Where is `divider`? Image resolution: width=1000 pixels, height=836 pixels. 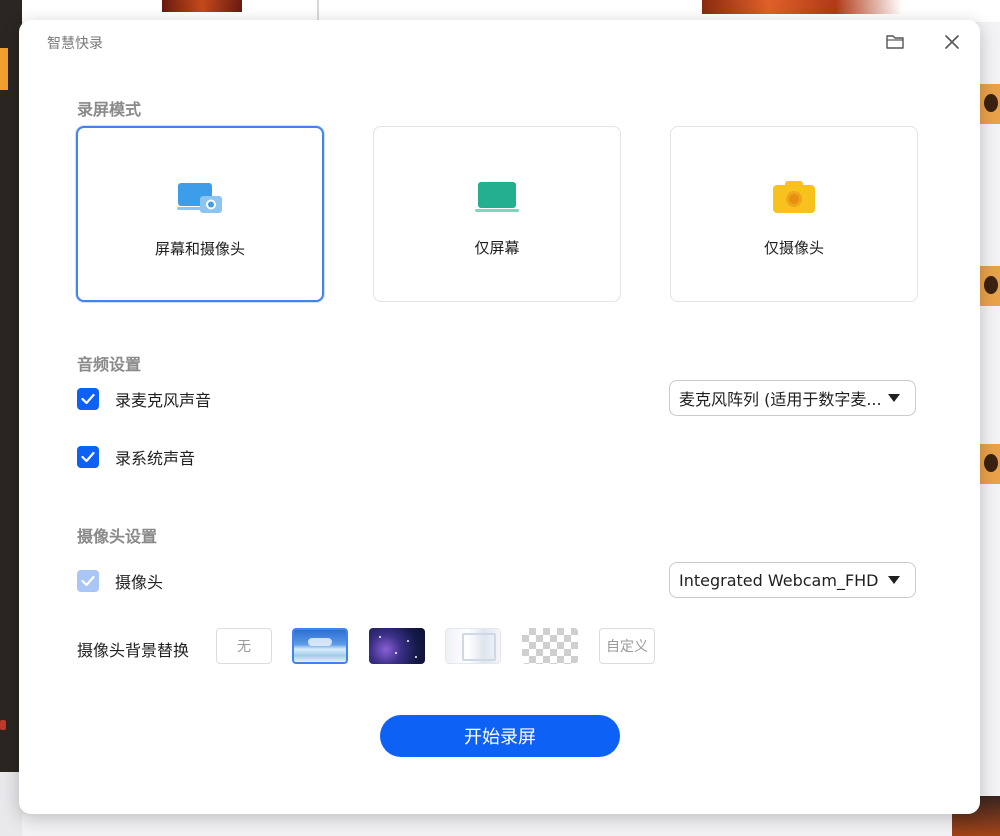
divider is located at coordinates (318, 11).